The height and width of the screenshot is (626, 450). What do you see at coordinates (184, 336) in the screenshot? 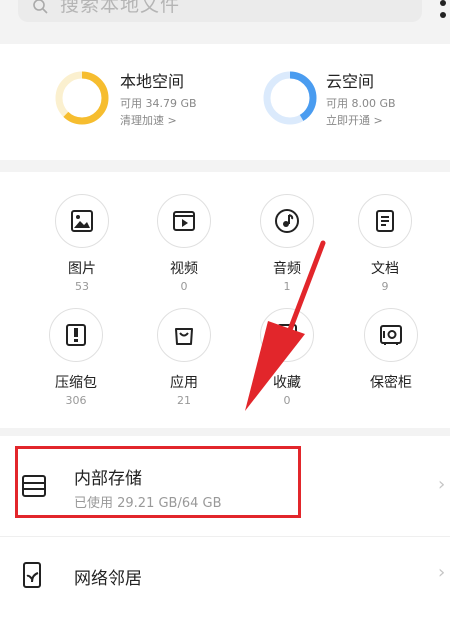
I see `app-bag-icon` at bounding box center [184, 336].